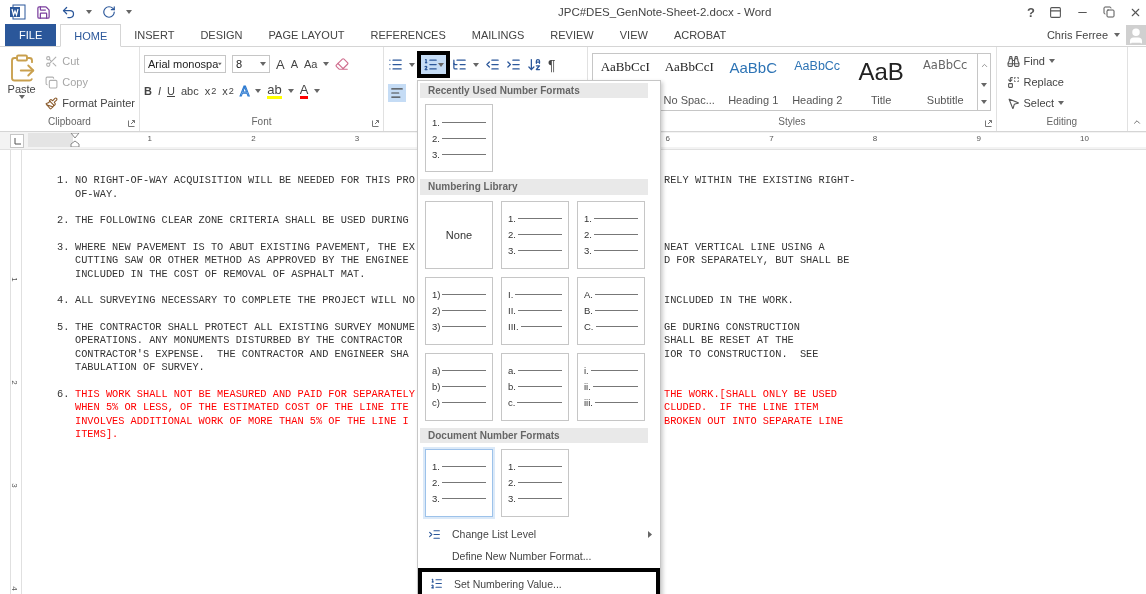 The width and height of the screenshot is (1146, 594). What do you see at coordinates (459, 234) in the screenshot?
I see `number-format-tile: None` at bounding box center [459, 234].